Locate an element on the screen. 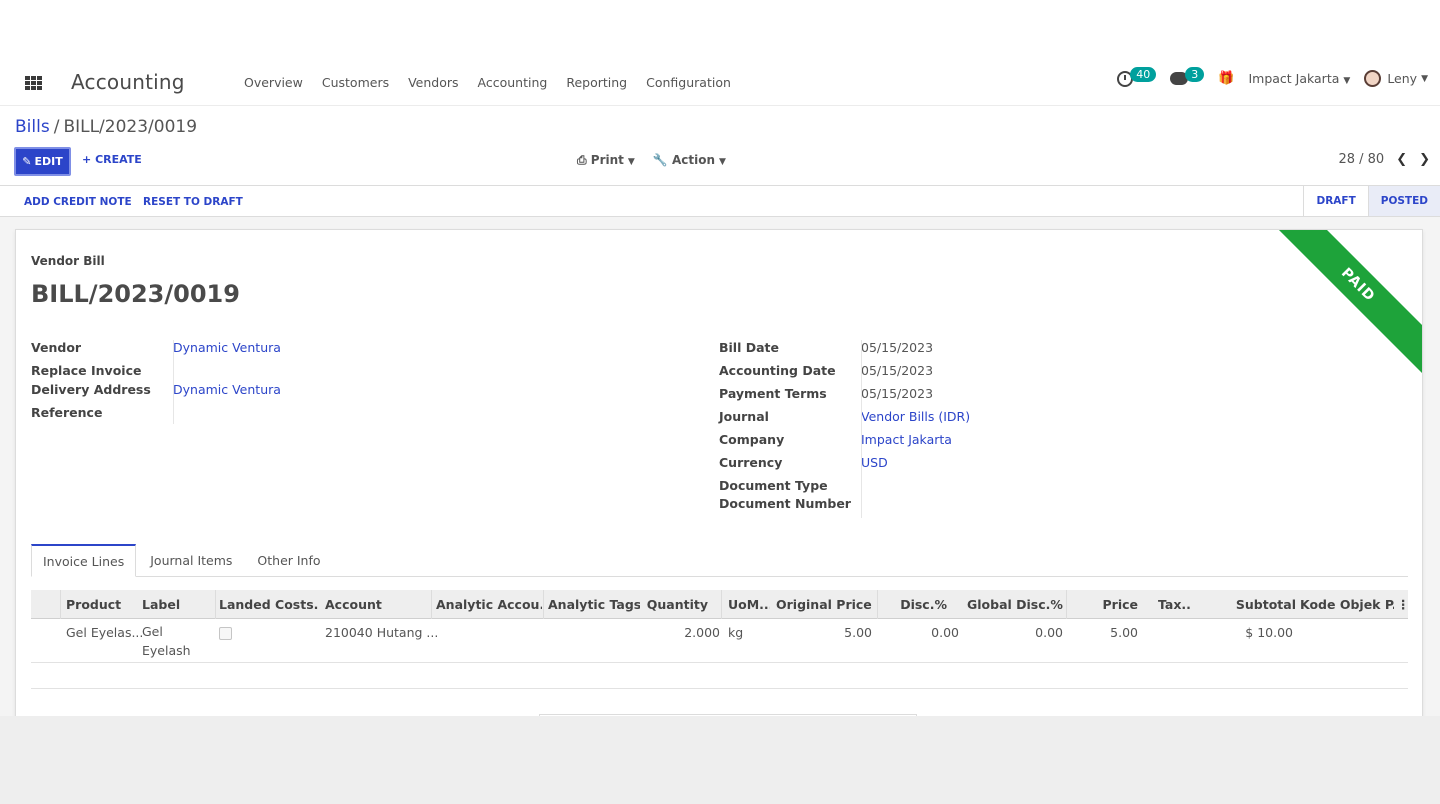 Image resolution: width=1440 pixels, height=804 pixels. column-header-quantity: Quantity is located at coordinates (673, 604).